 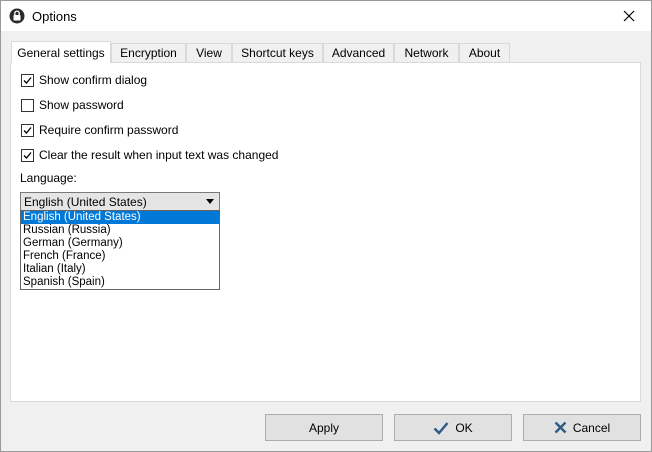 What do you see at coordinates (81, 105) in the screenshot?
I see `checkbox-label: Show password` at bounding box center [81, 105].